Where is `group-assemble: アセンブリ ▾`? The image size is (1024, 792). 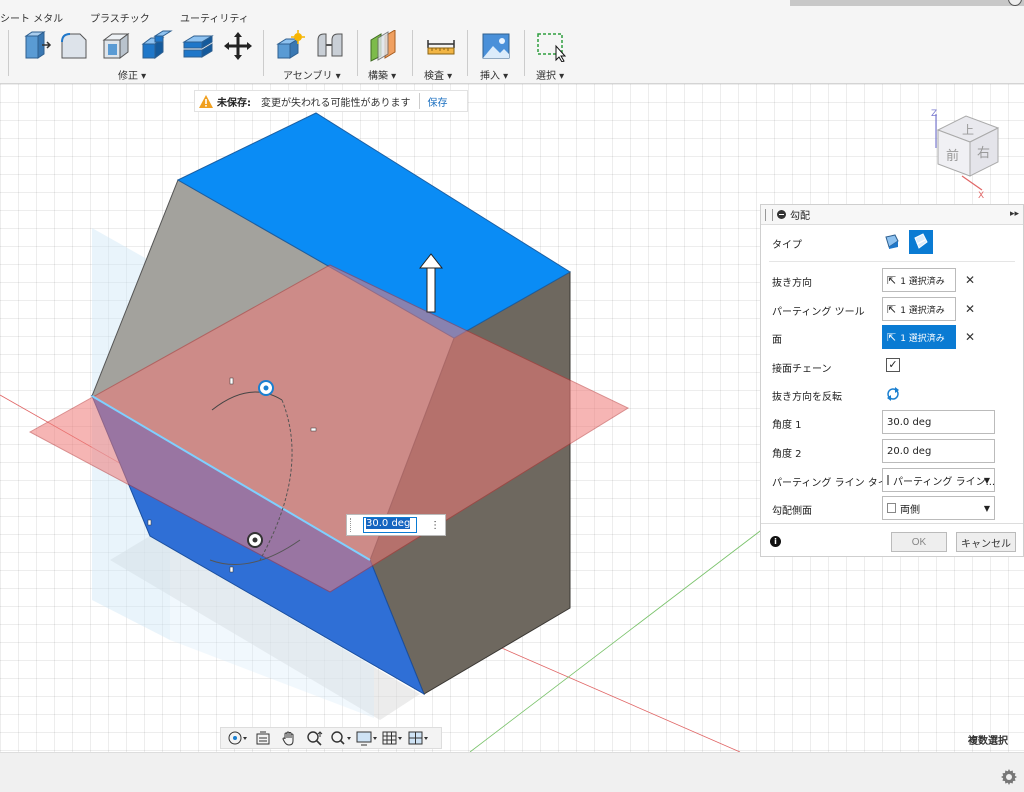
group-assemble: アセンブリ ▾ is located at coordinates (312, 74).